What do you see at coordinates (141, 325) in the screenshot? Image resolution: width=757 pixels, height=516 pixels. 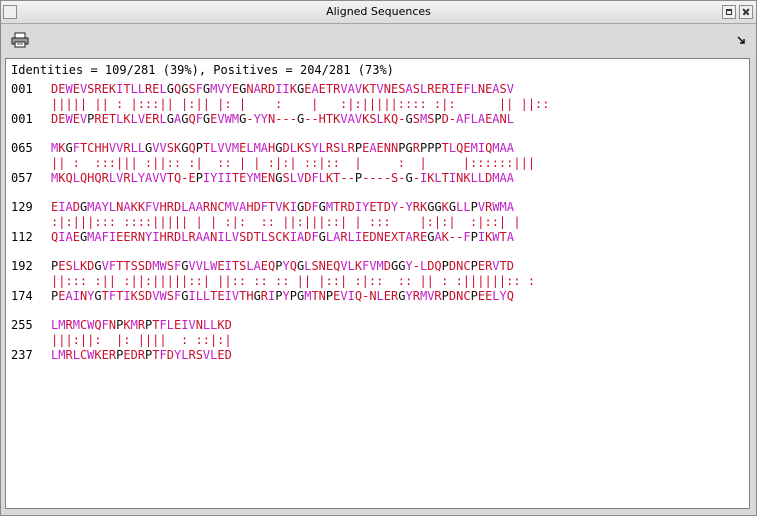 I see `query-line-residues: LMRMCWQFNPKMRPTFLEIVNLLKD` at bounding box center [141, 325].